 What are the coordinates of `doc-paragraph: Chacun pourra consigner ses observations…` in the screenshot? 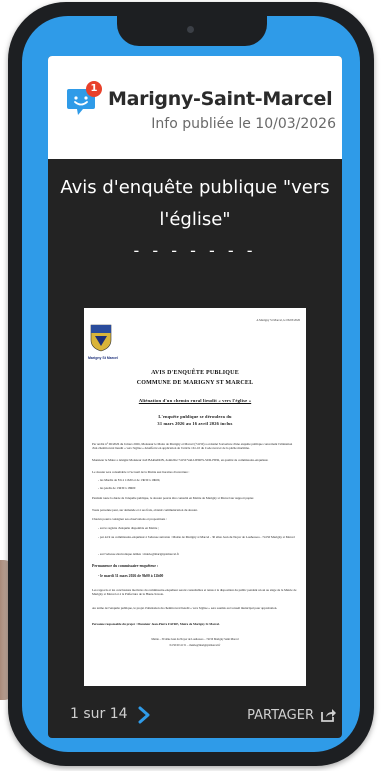 It's located at (129, 519).